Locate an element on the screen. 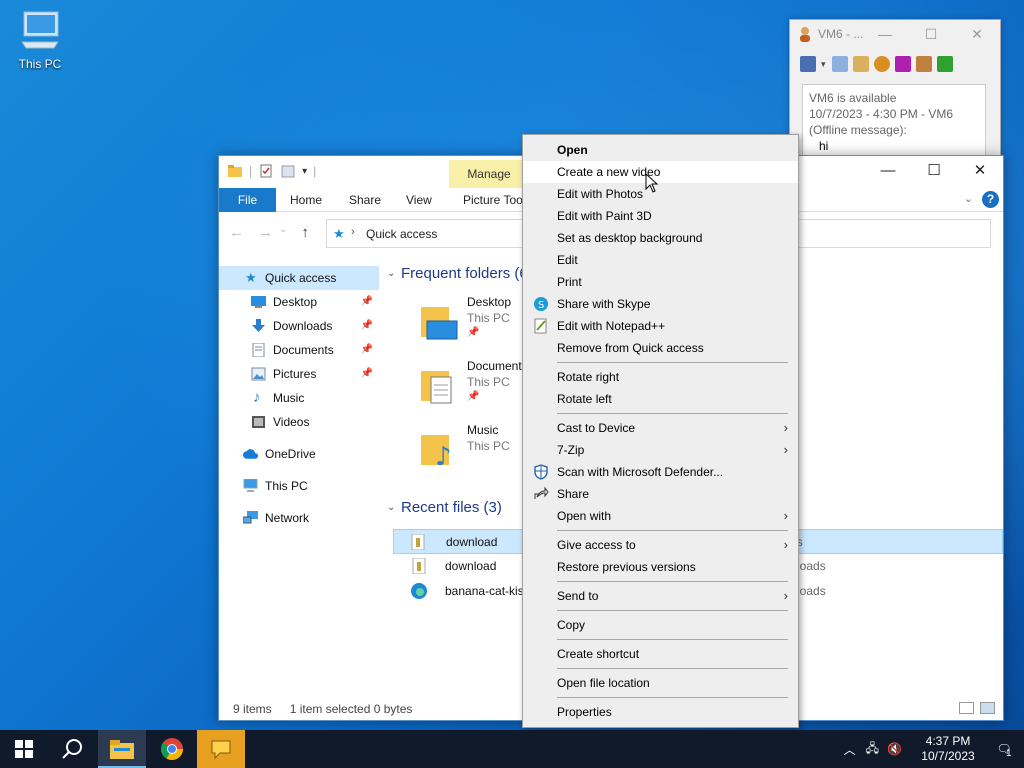  expand-ribbon-icon: ⌄ is located at coordinates (968, 198).